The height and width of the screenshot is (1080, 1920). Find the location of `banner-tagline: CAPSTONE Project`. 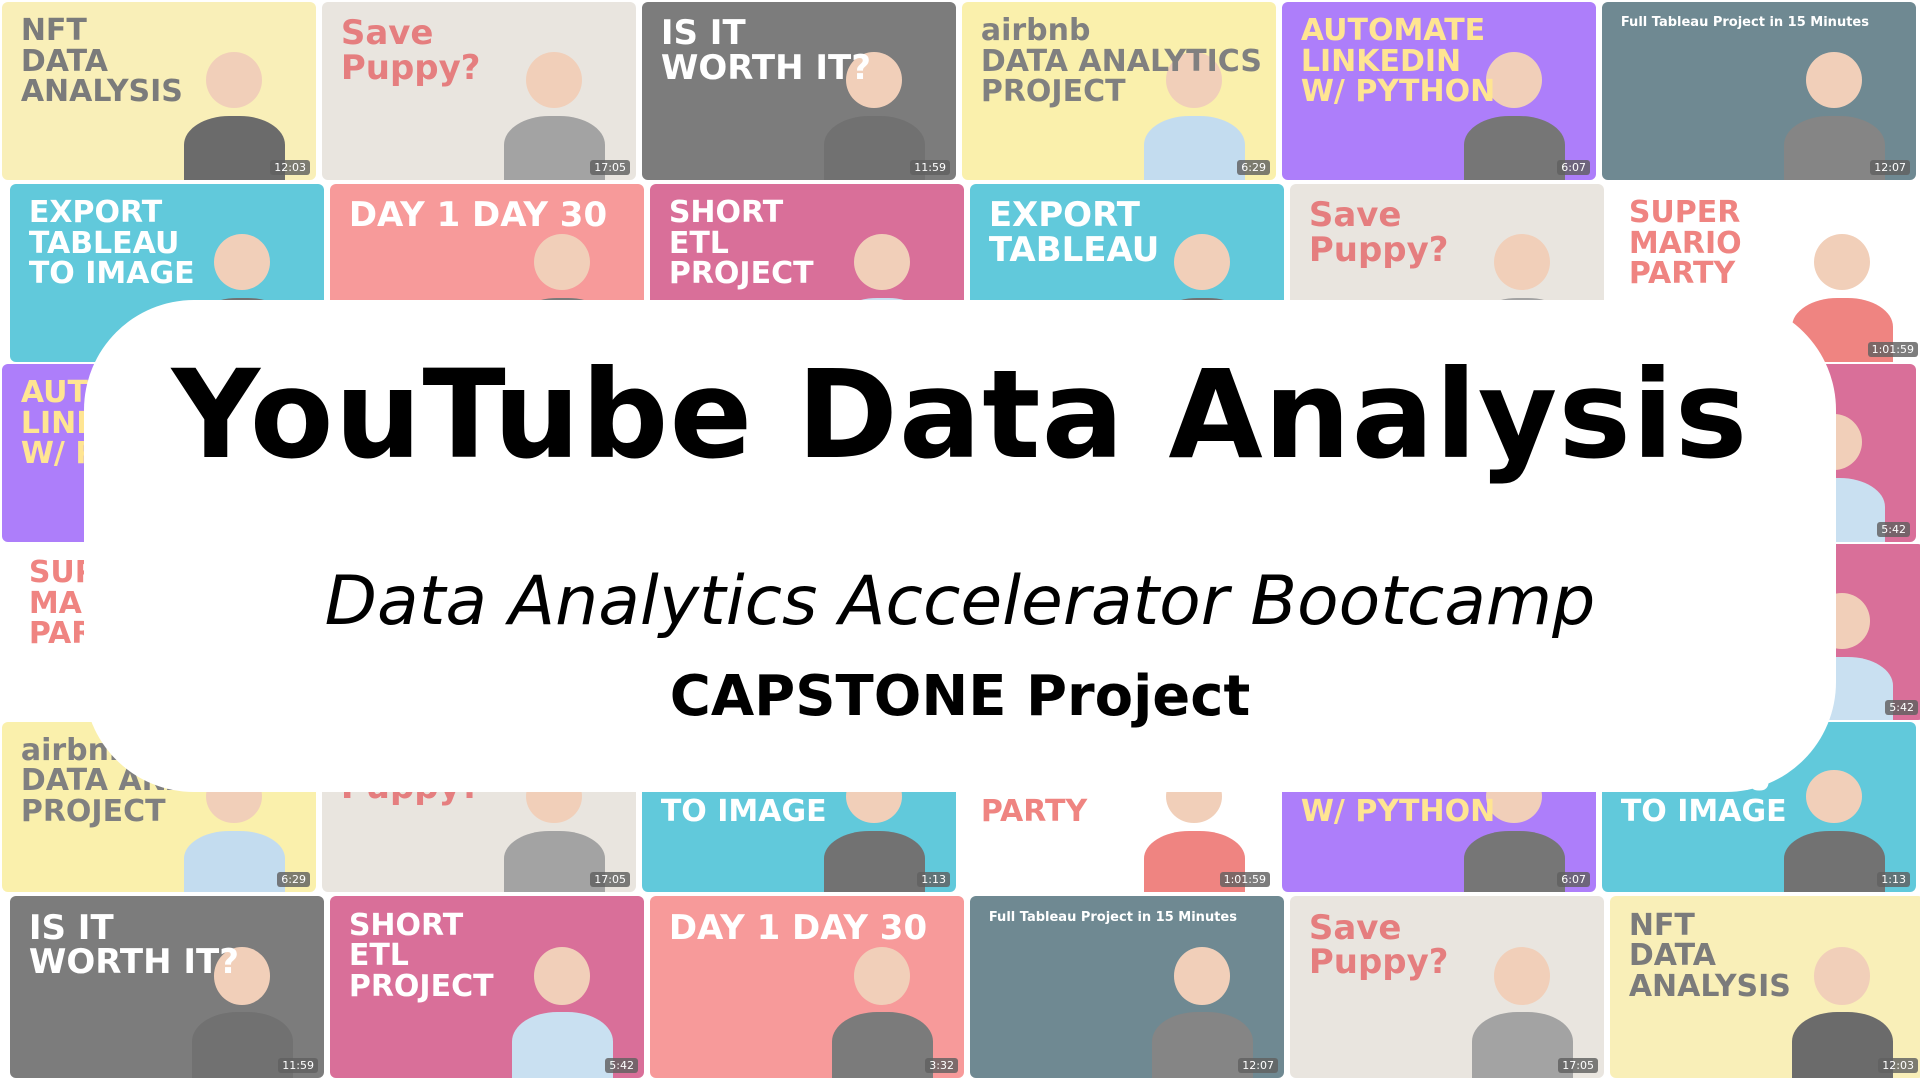

banner-tagline: CAPSTONE Project is located at coordinates (960, 696).